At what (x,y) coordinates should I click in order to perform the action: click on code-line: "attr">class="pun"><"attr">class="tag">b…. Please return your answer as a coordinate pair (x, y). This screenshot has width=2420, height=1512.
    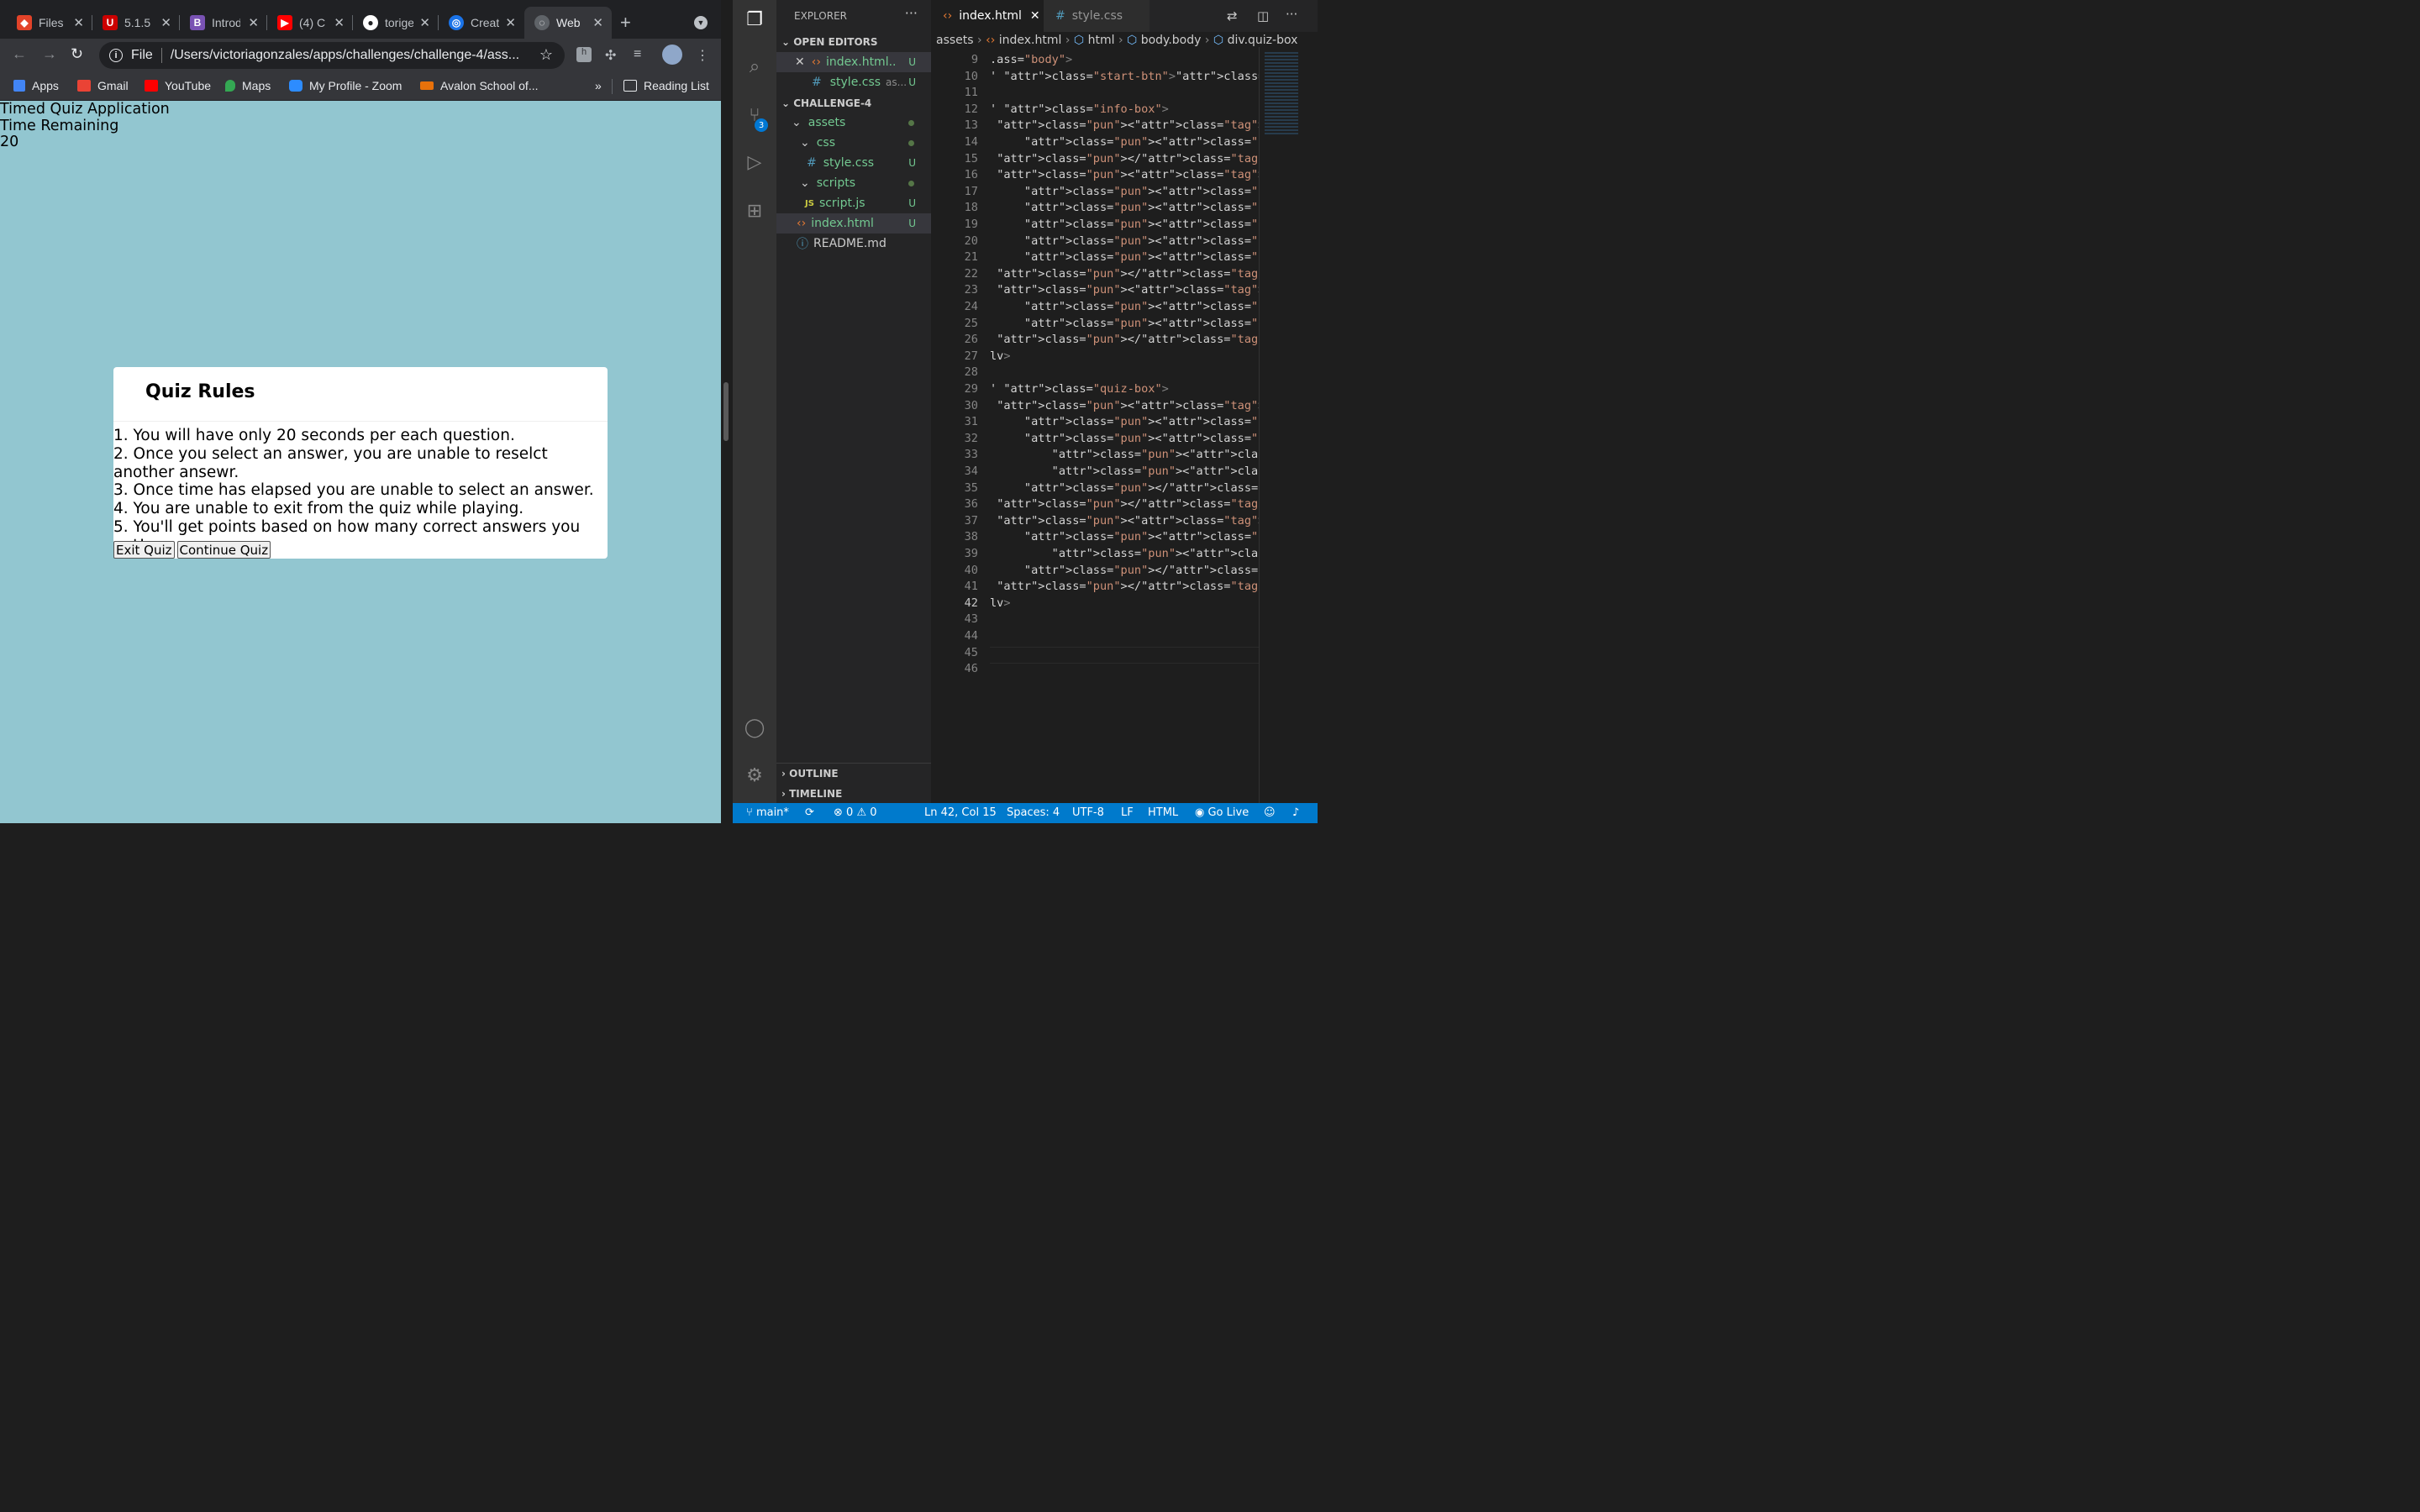
    Looking at the image, I should click on (1124, 307).